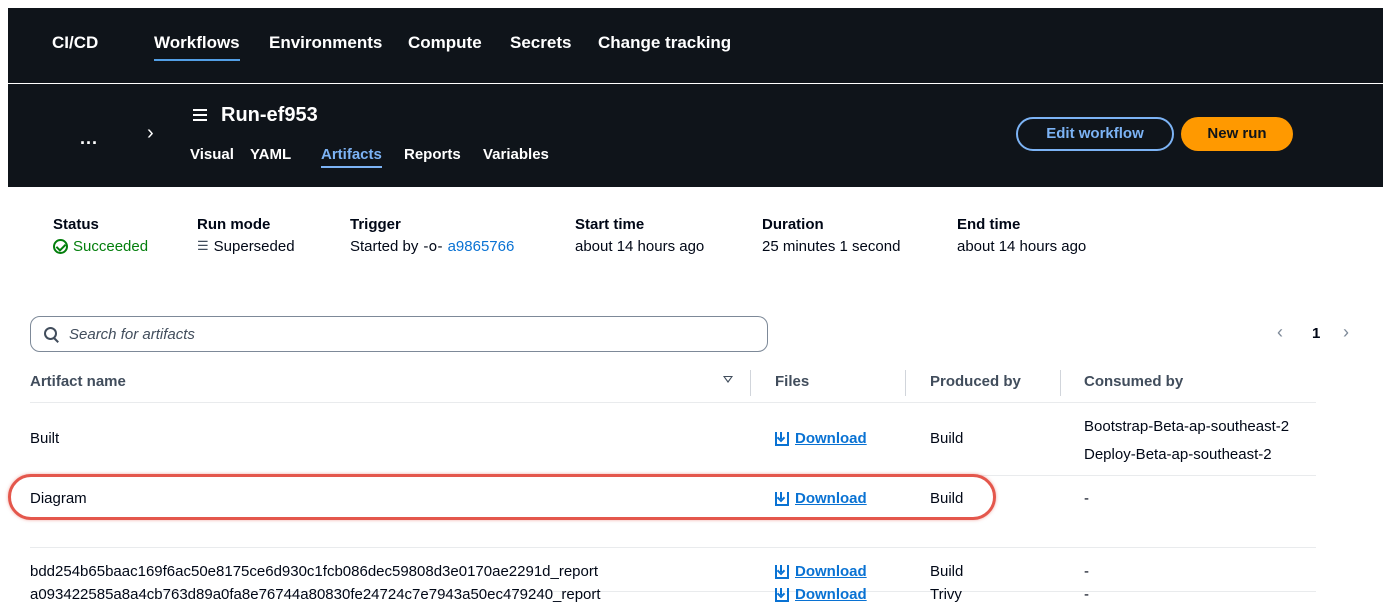 The width and height of the screenshot is (1383, 607). I want to click on run-mode-label: Run mode, so click(234, 224).